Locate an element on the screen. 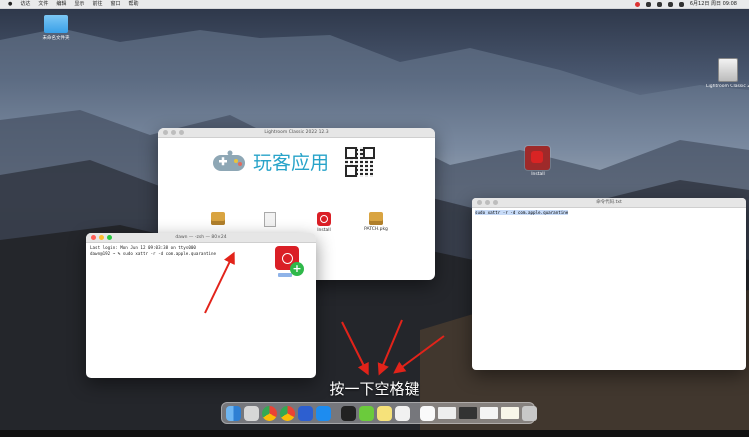 The height and width of the screenshot is (437, 749). trash-icon is located at coordinates (529, 413).